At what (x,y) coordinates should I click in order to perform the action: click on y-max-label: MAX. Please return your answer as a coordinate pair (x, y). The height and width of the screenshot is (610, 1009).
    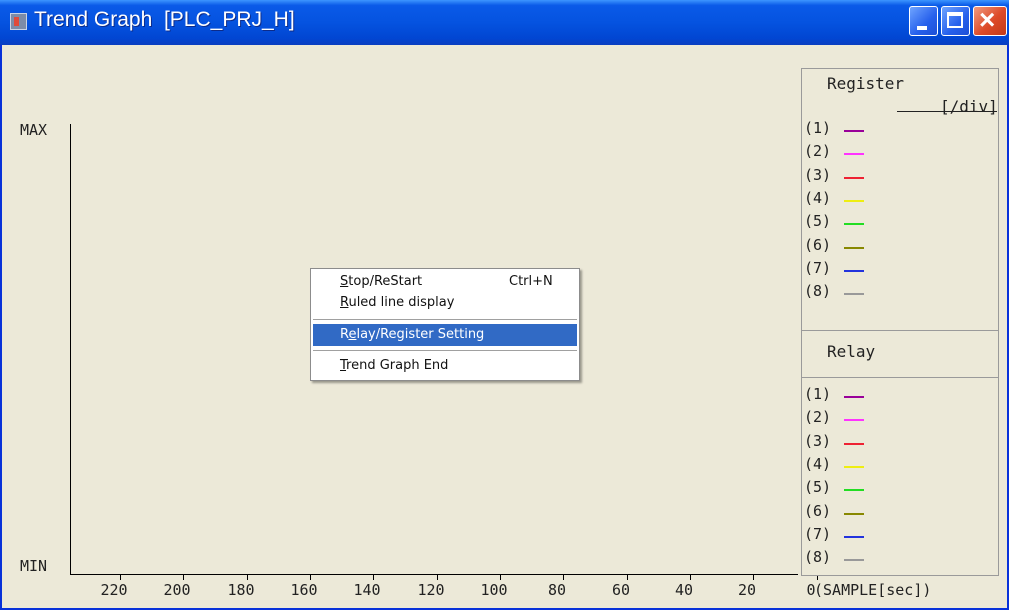
    Looking at the image, I should click on (34, 130).